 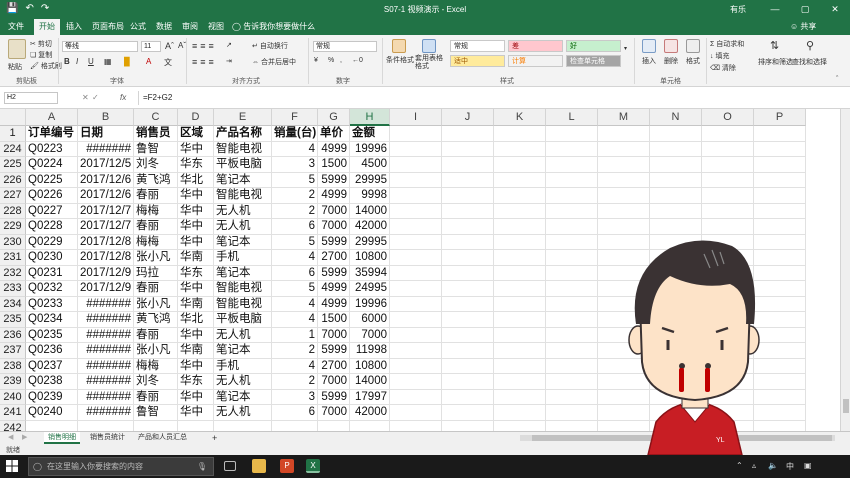 What do you see at coordinates (370, 227) in the screenshot?
I see `table-cell: 42000` at bounding box center [370, 227].